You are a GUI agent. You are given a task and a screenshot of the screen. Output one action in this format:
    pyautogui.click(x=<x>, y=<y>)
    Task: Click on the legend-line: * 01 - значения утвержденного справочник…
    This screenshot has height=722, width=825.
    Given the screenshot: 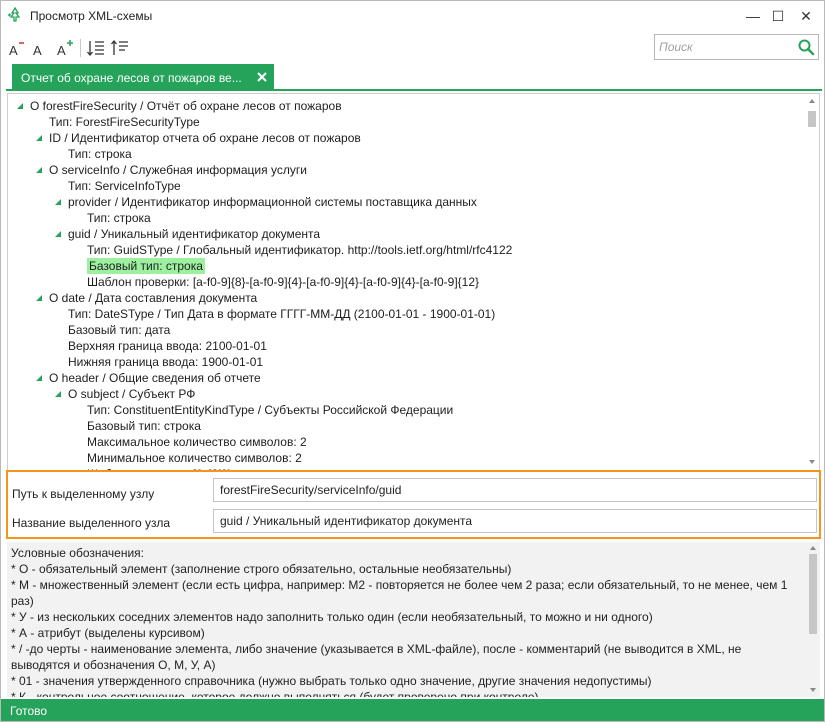 What is the action you would take?
    pyautogui.click(x=331, y=681)
    